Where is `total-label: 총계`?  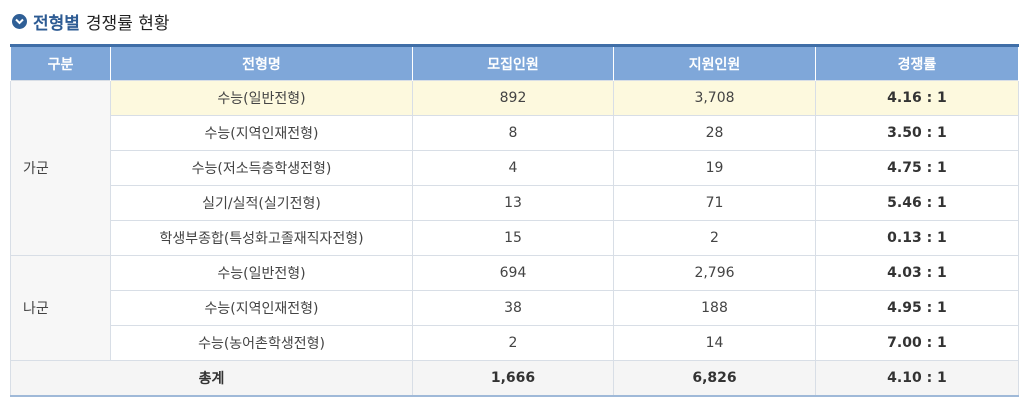
total-label: 총계 is located at coordinates (211, 378).